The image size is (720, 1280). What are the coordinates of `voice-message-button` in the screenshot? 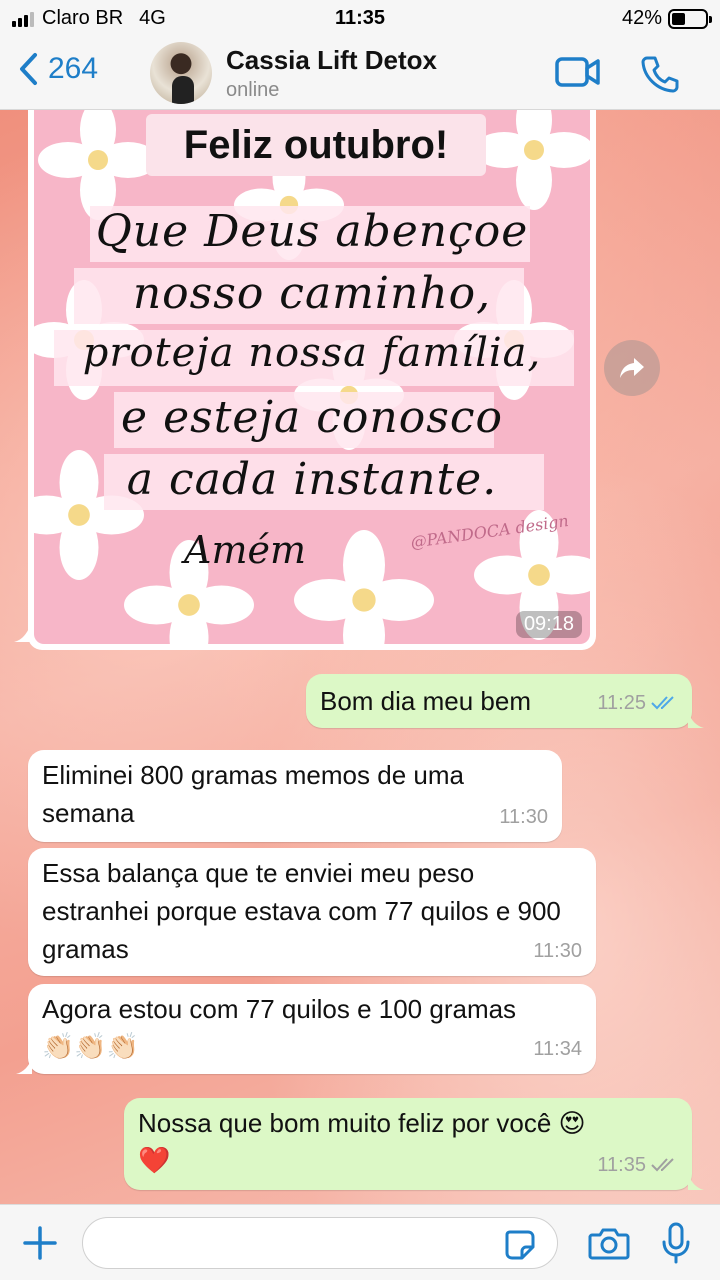 It's located at (676, 1245).